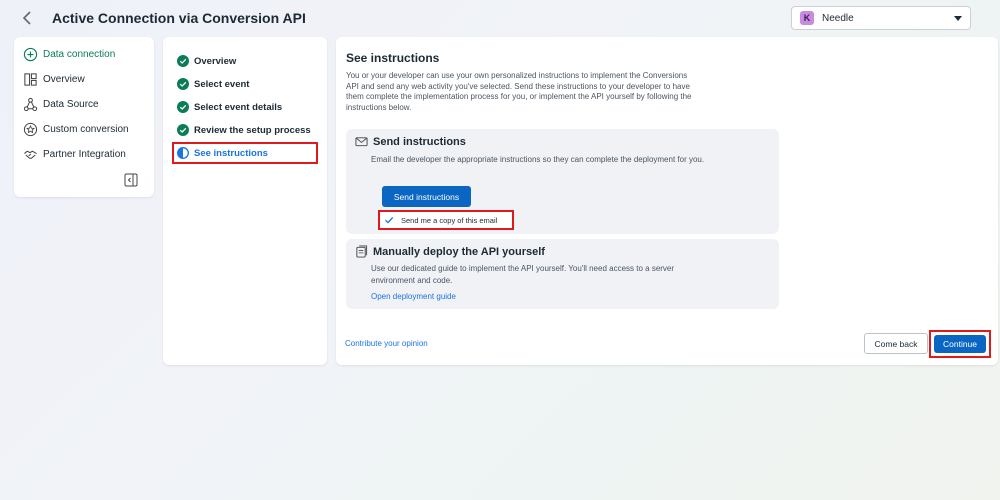 The width and height of the screenshot is (1000, 500). I want to click on step-select-event-details: Select event details, so click(229, 107).